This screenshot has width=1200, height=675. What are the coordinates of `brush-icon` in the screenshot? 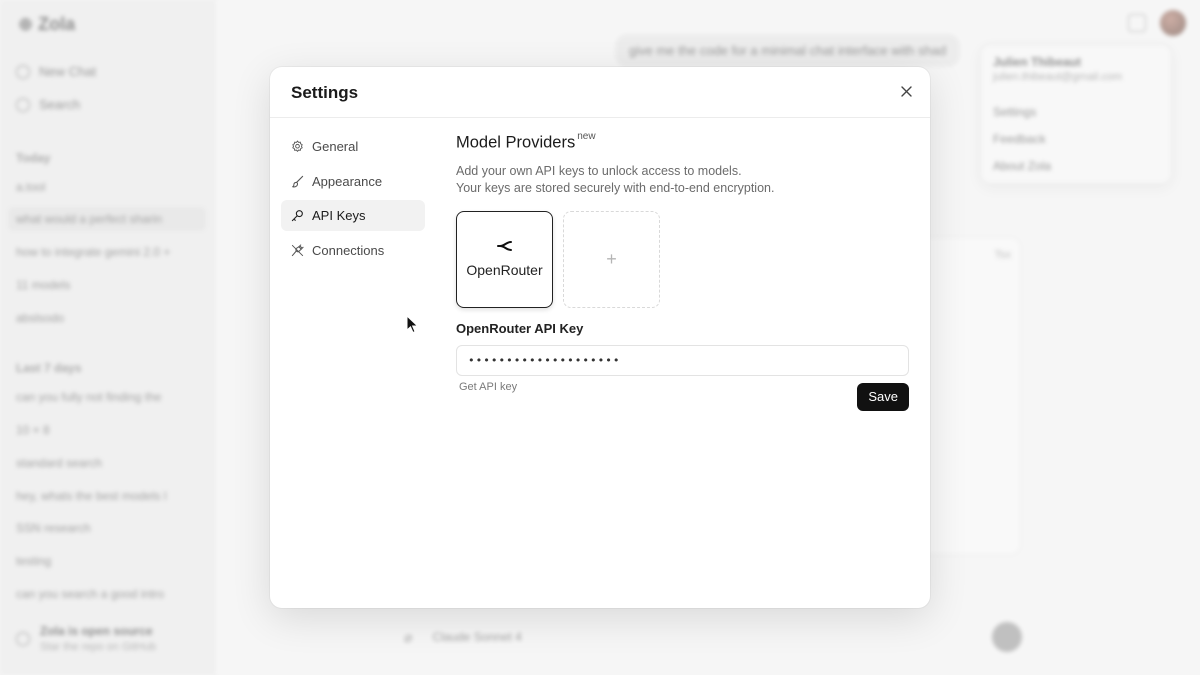 It's located at (298, 181).